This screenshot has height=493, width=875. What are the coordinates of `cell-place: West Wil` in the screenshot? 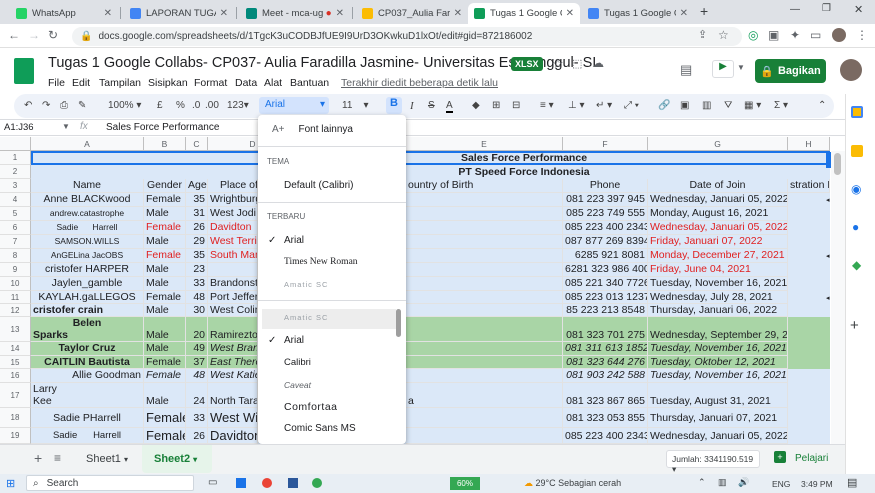 It's located at (233, 418).